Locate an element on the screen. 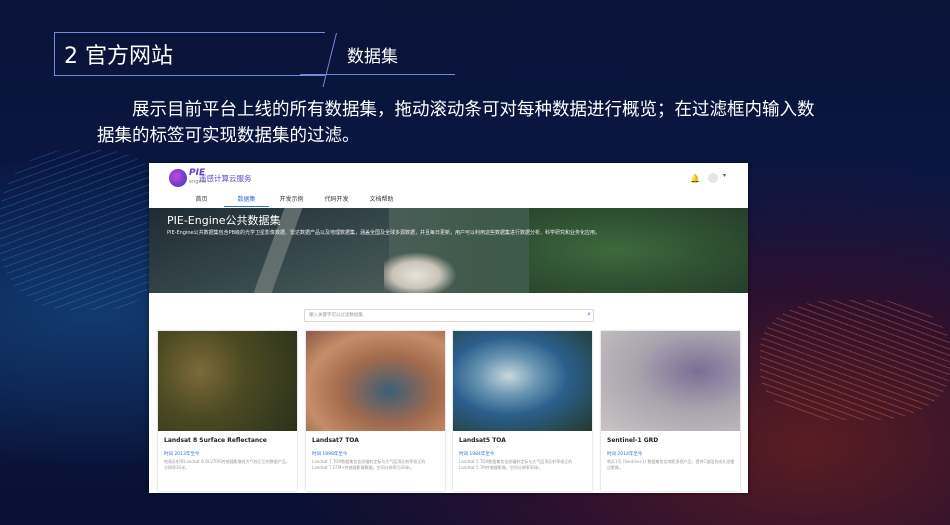 This screenshot has height=525, width=950. dataset-search-input: 输入关键字可以过滤数据集 ⌕ is located at coordinates (449, 315).